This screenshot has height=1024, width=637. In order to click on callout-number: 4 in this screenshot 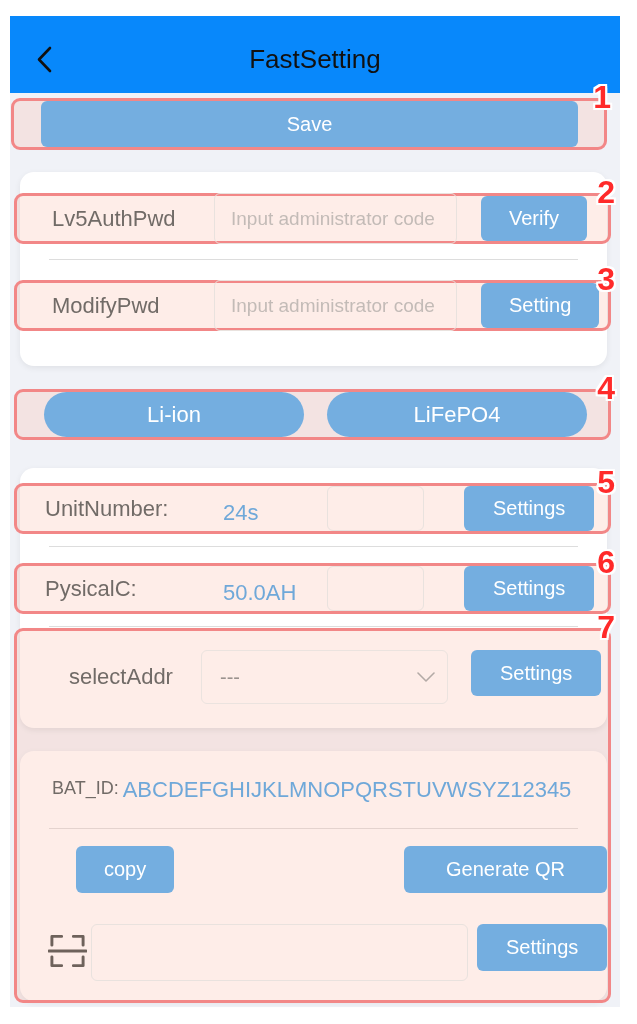, I will do `click(606, 388)`.